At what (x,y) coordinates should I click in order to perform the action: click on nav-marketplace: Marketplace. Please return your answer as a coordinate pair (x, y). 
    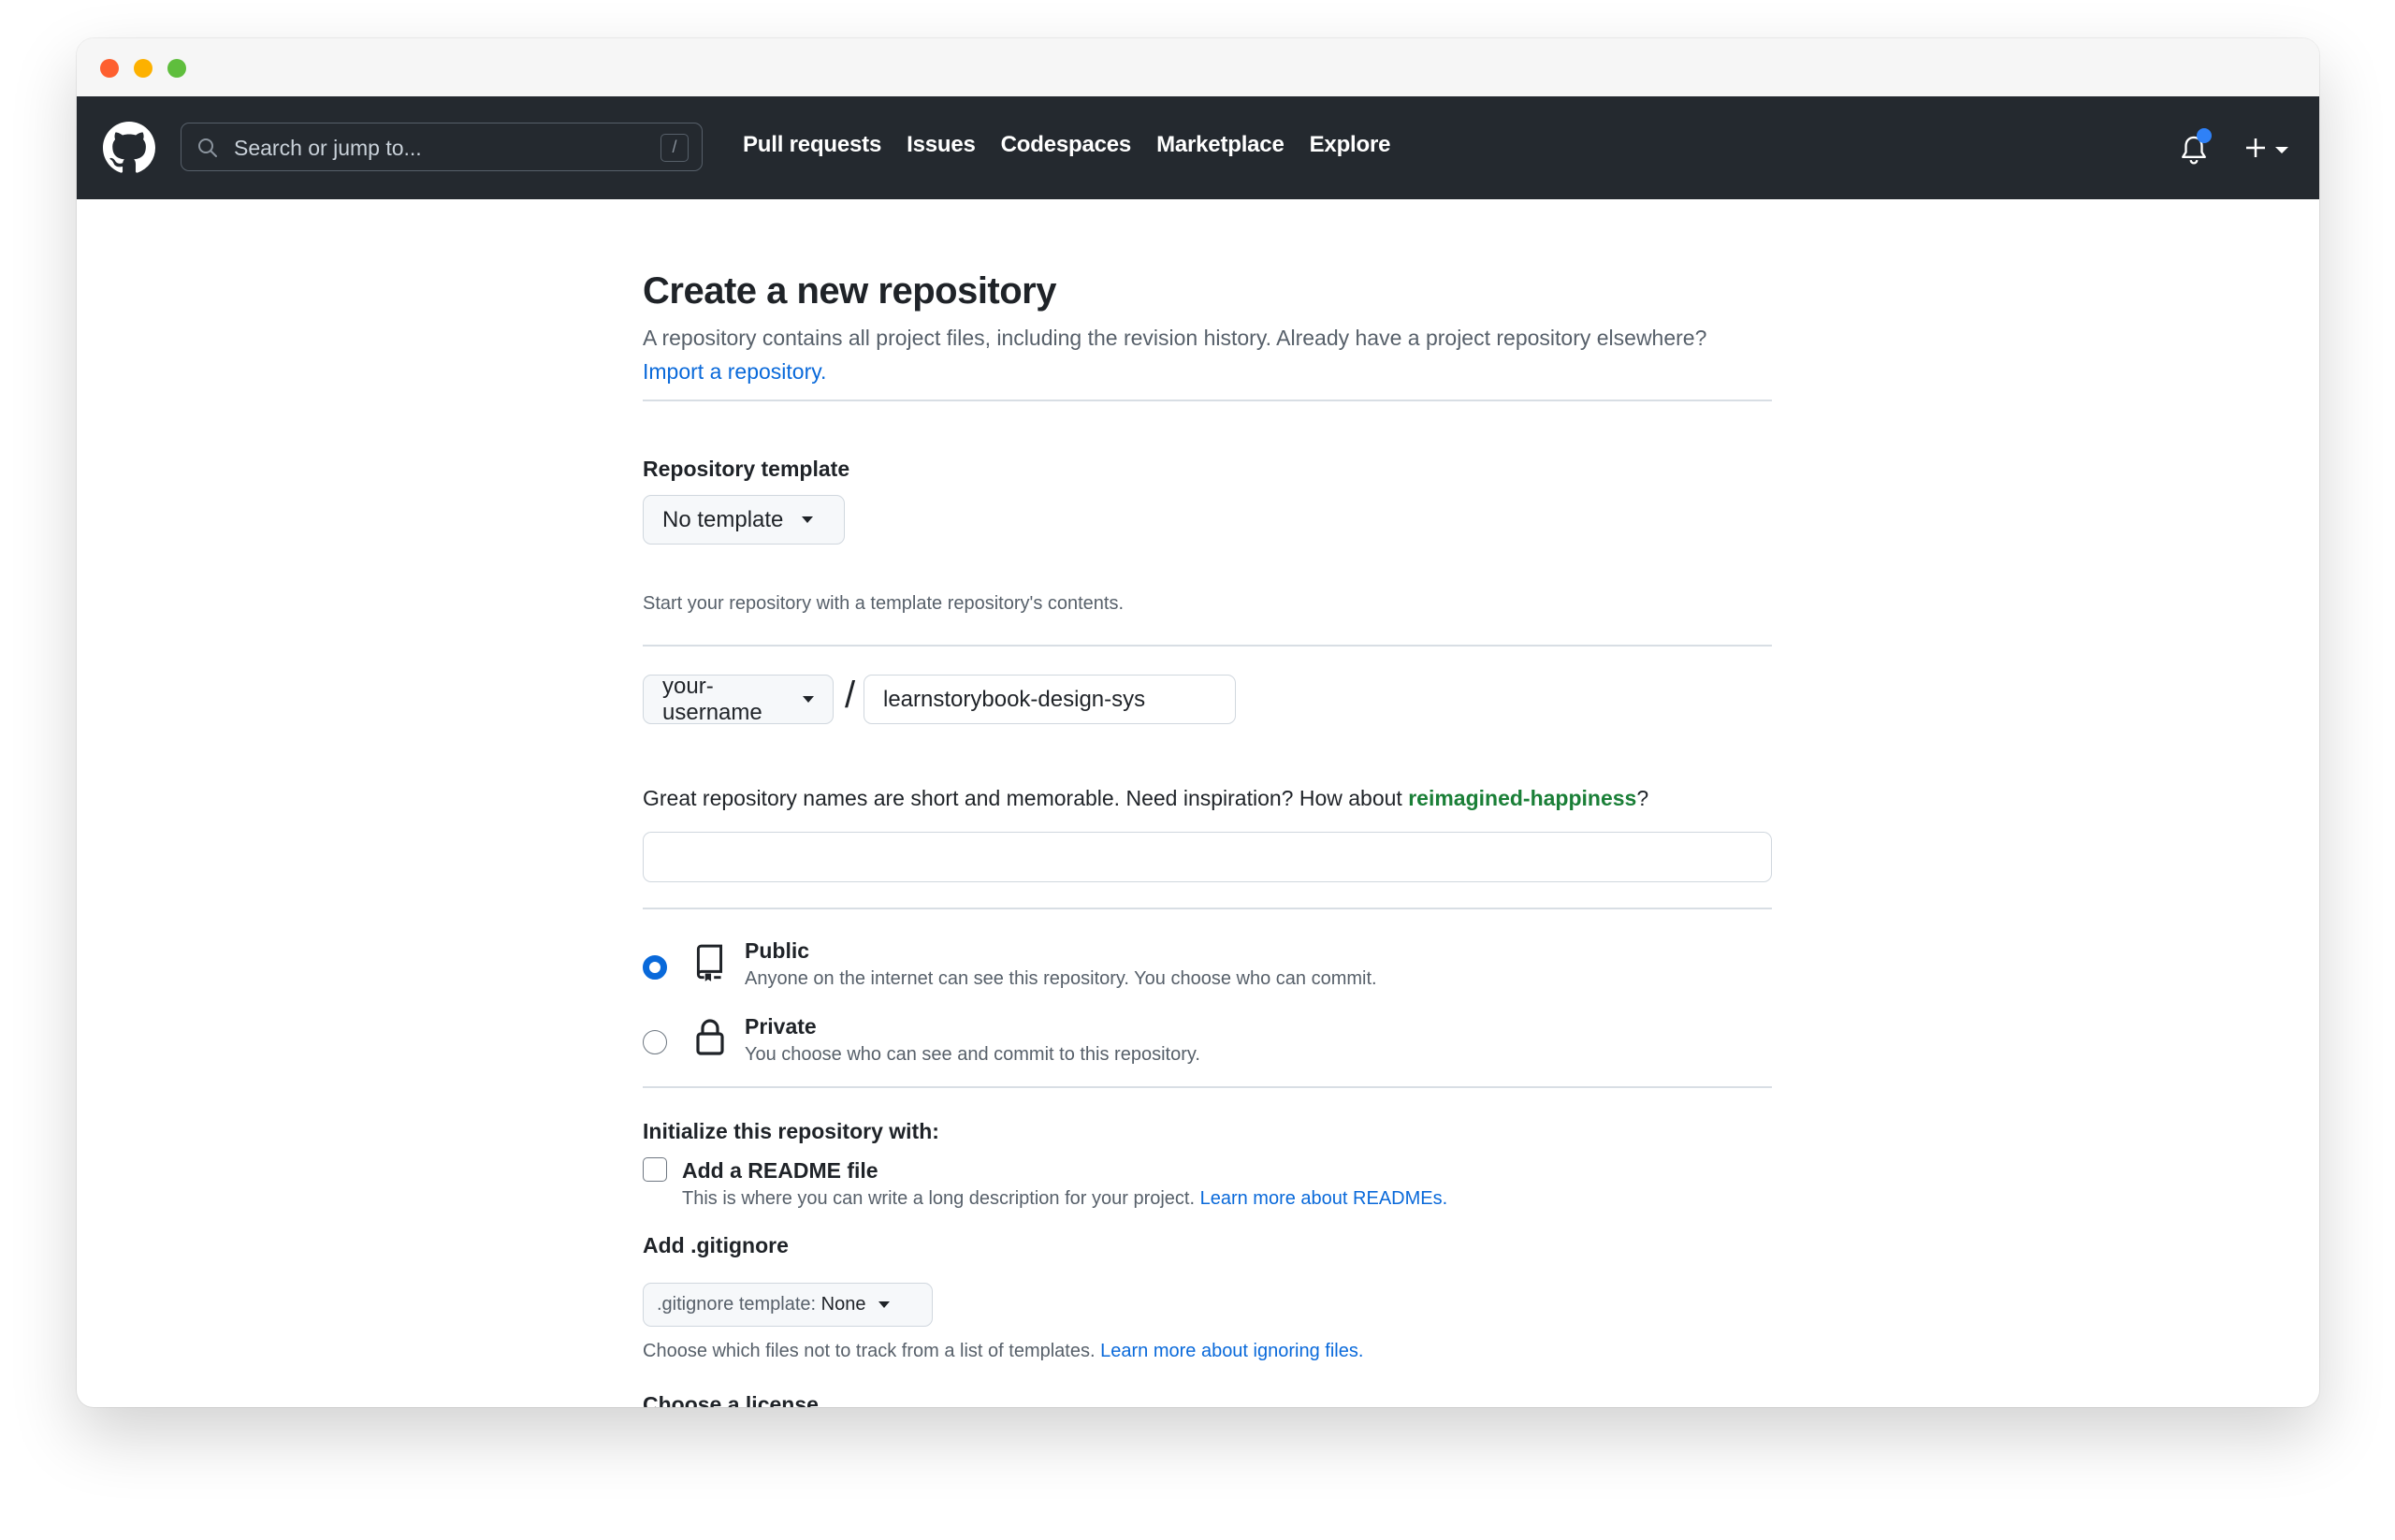
    Looking at the image, I should click on (1220, 145).